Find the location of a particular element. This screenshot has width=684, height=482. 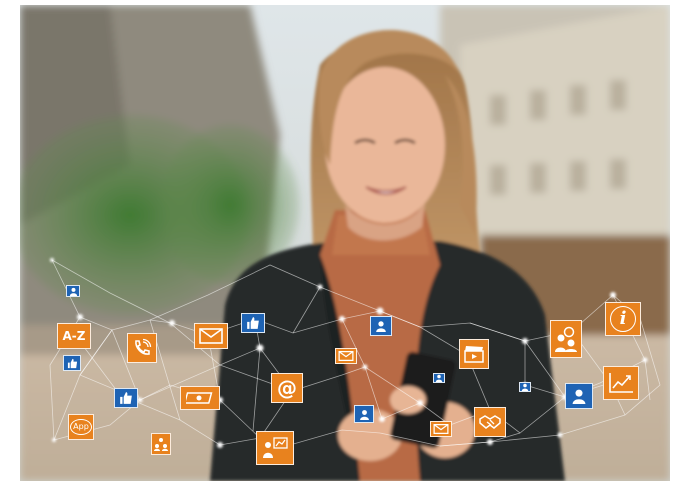

money-bill-icon is located at coordinates (200, 398).